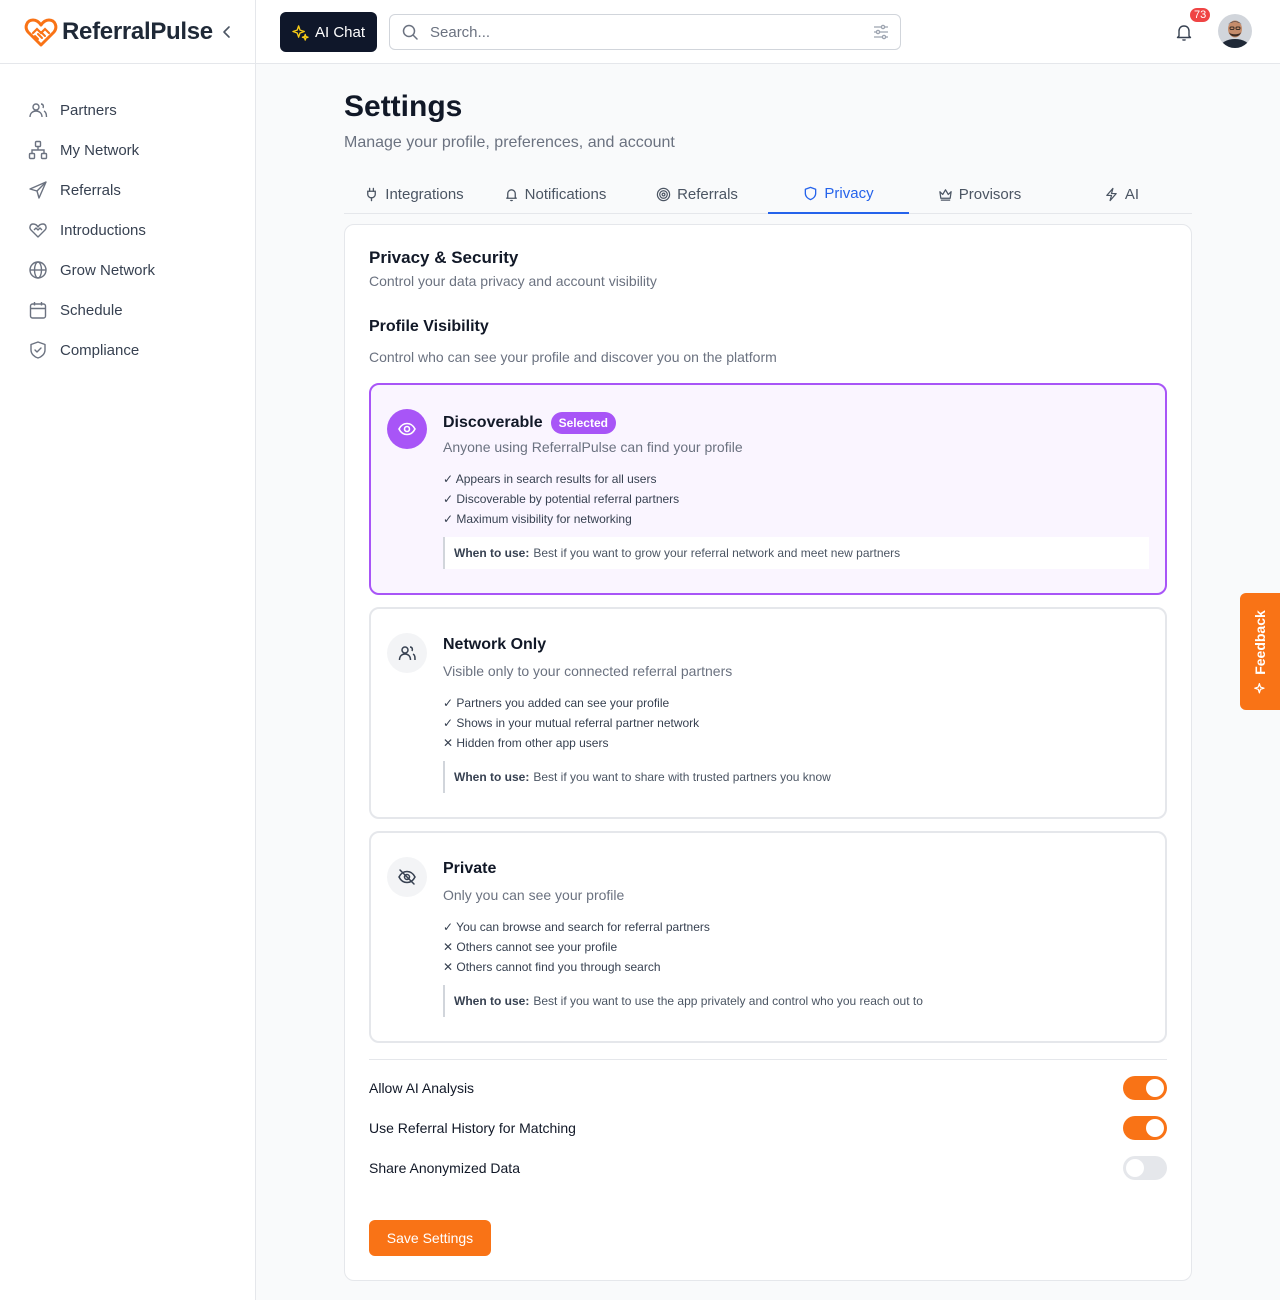 This screenshot has height=1300, width=1280. What do you see at coordinates (108, 270) in the screenshot?
I see `sidebar-item-label: Grow Network` at bounding box center [108, 270].